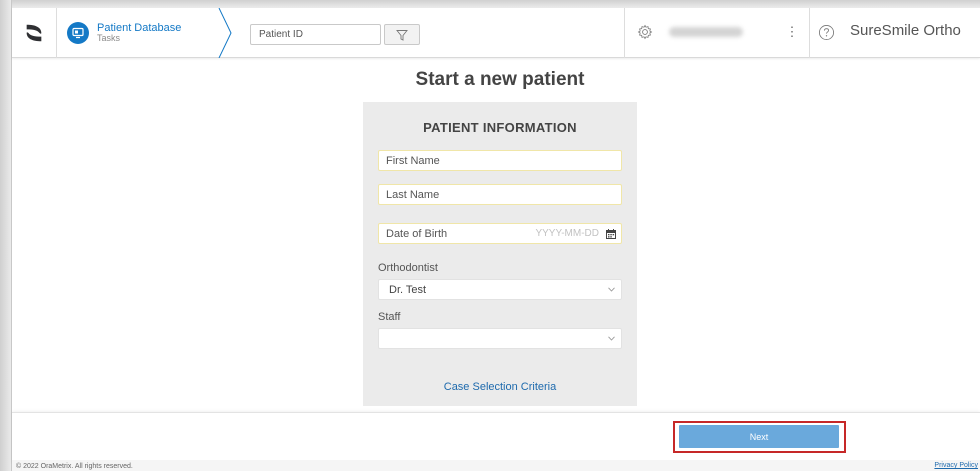  I want to click on page-title: Start a new patient, so click(500, 79).